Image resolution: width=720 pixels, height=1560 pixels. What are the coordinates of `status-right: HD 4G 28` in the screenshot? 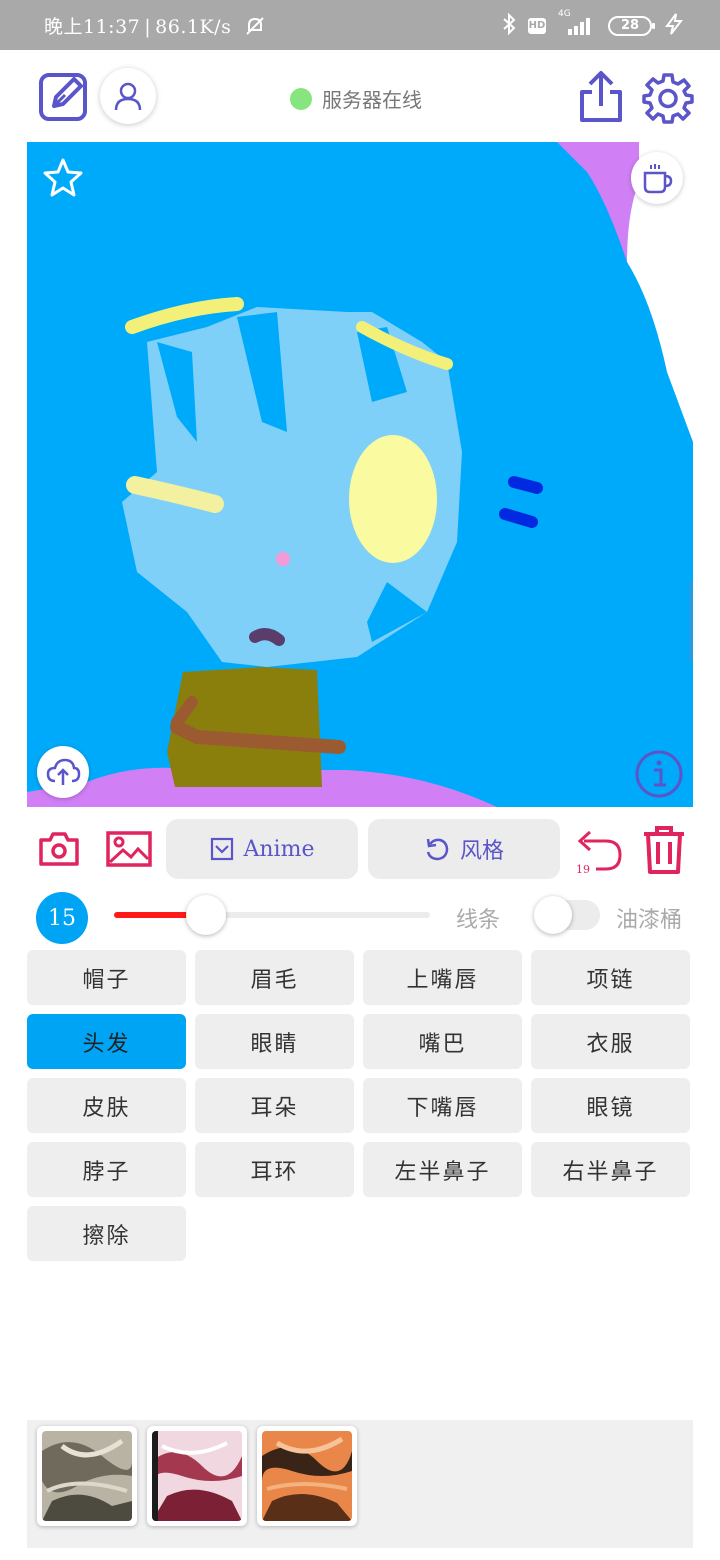 It's located at (593, 24).